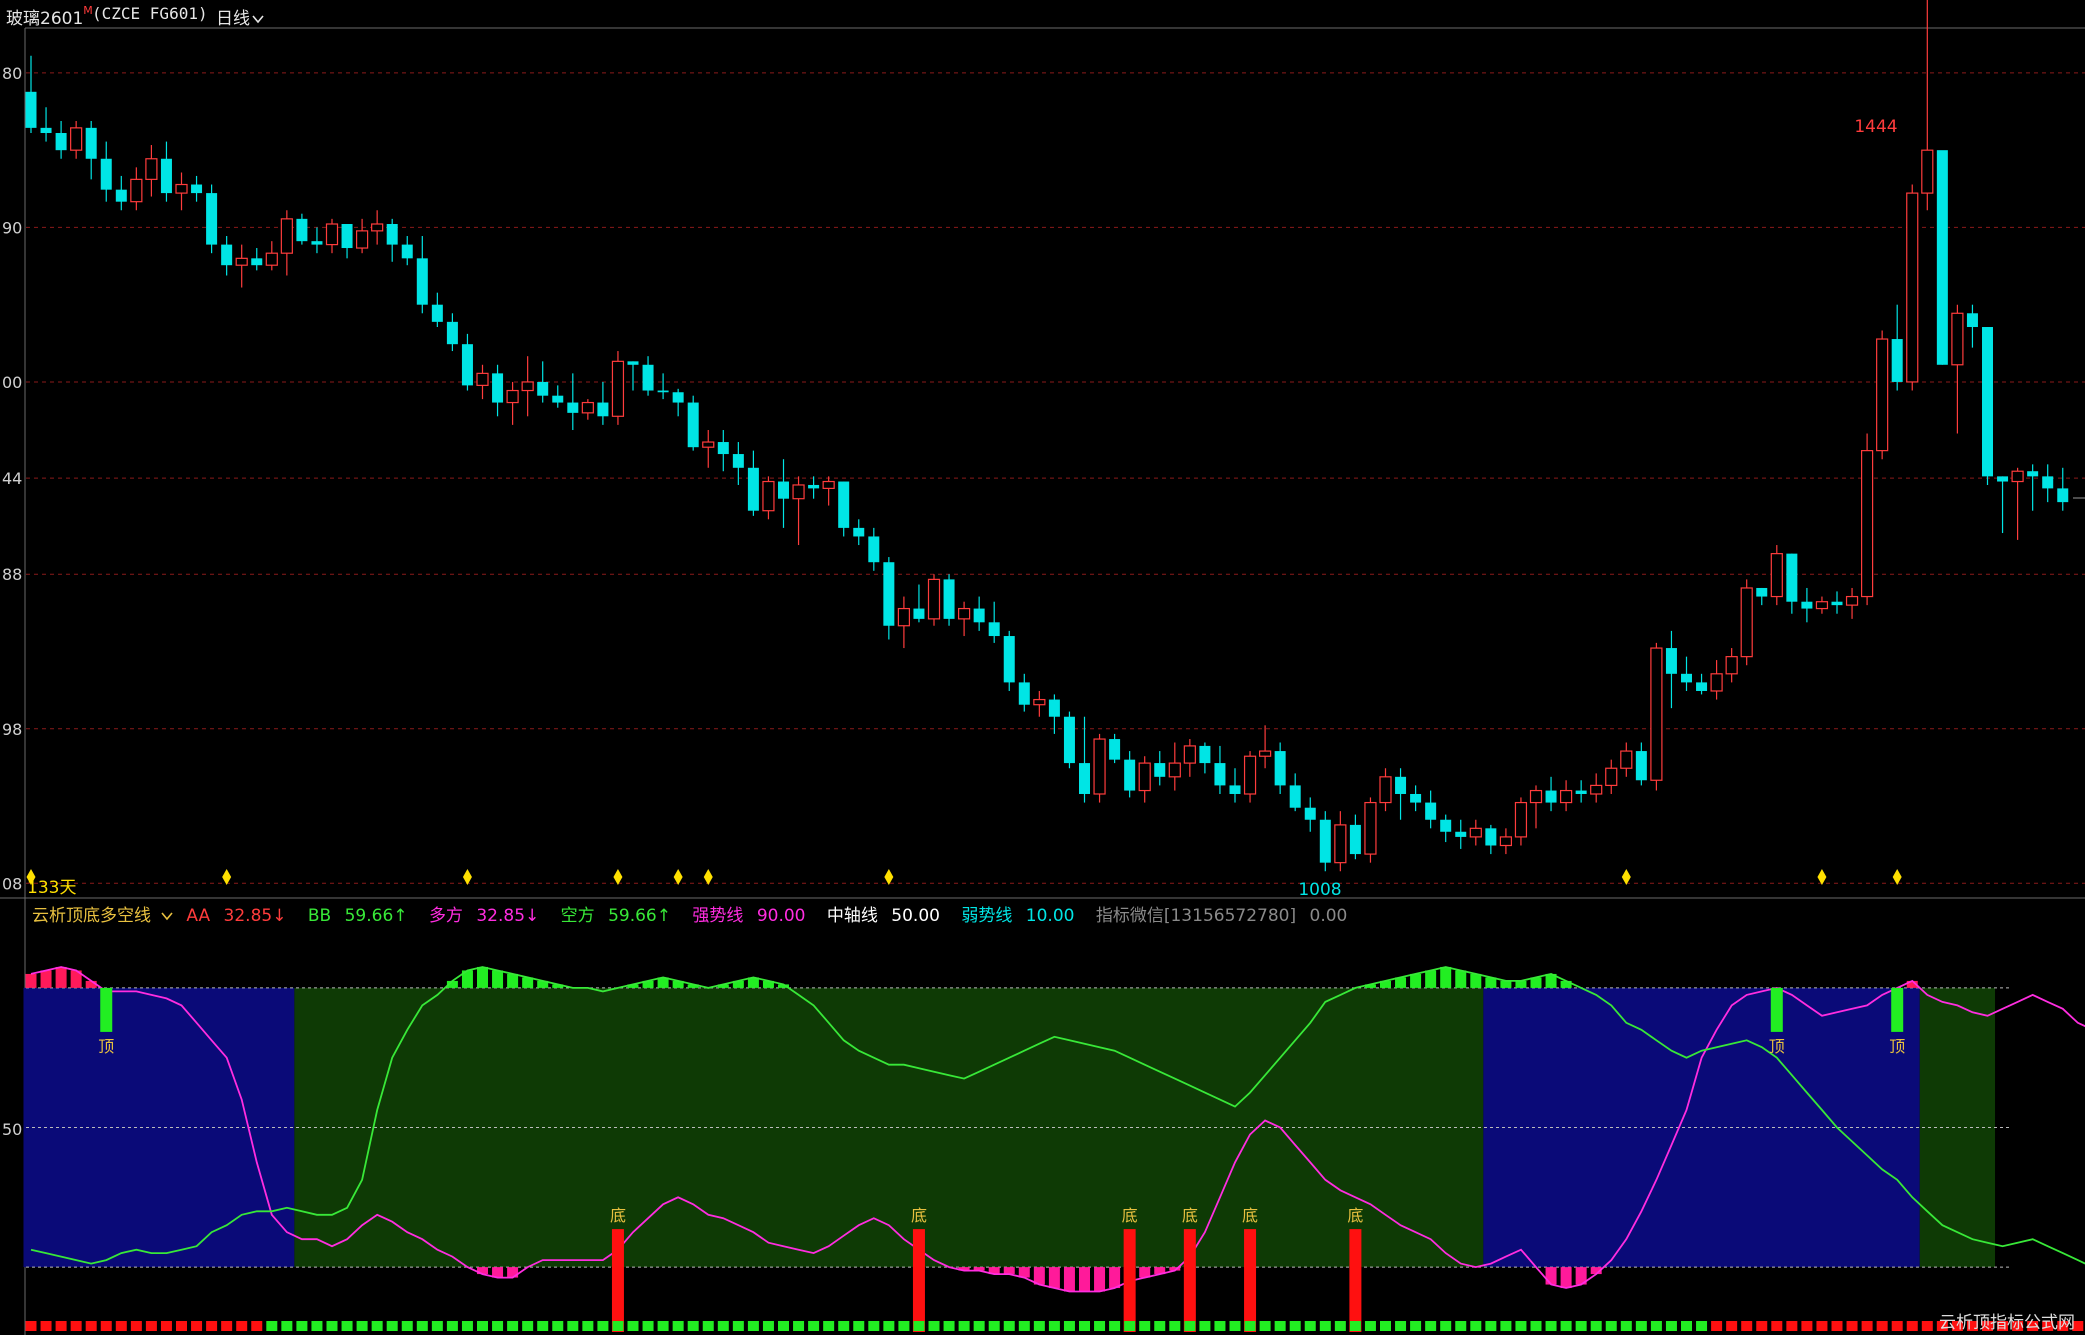 This screenshot has width=2085, height=1335. Describe the element at coordinates (12, 478) in the screenshot. I see `price-axis-label: 44` at that location.